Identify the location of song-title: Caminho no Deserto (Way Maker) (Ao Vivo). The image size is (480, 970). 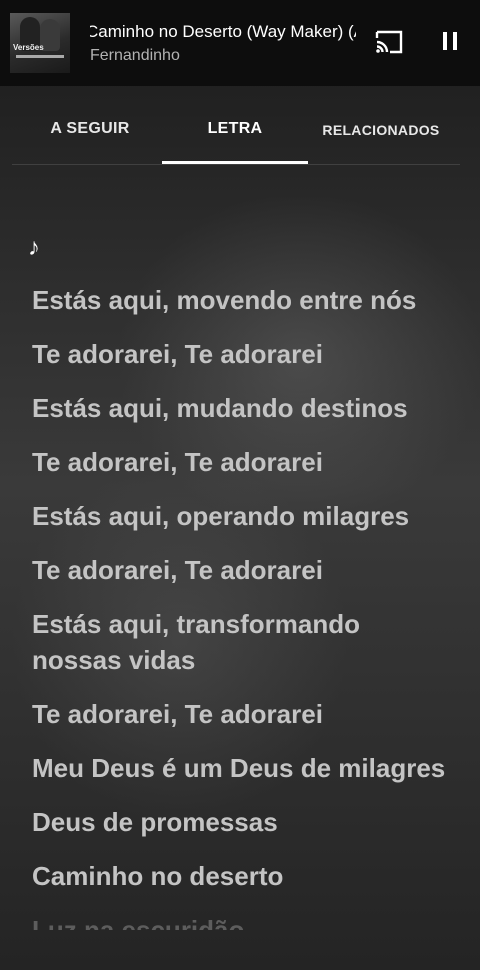
(223, 31).